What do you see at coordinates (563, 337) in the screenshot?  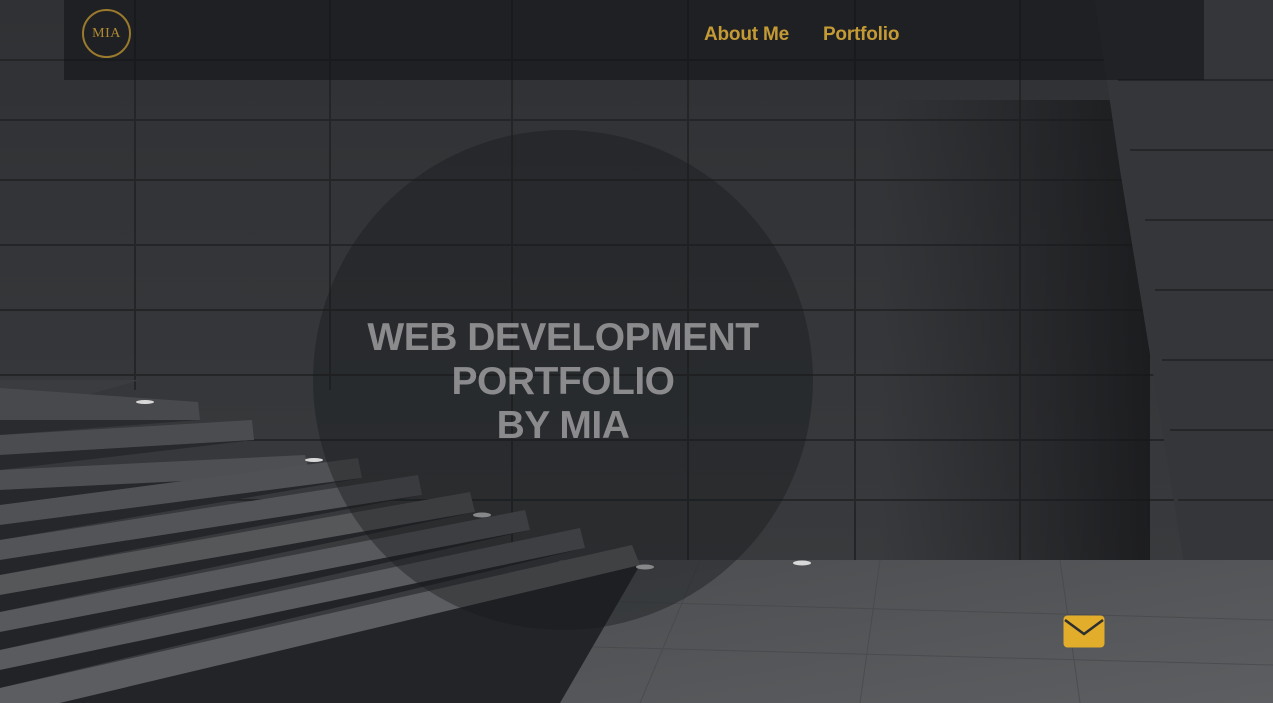 I see `hero-title-line: WEB DEVELOPMENT` at bounding box center [563, 337].